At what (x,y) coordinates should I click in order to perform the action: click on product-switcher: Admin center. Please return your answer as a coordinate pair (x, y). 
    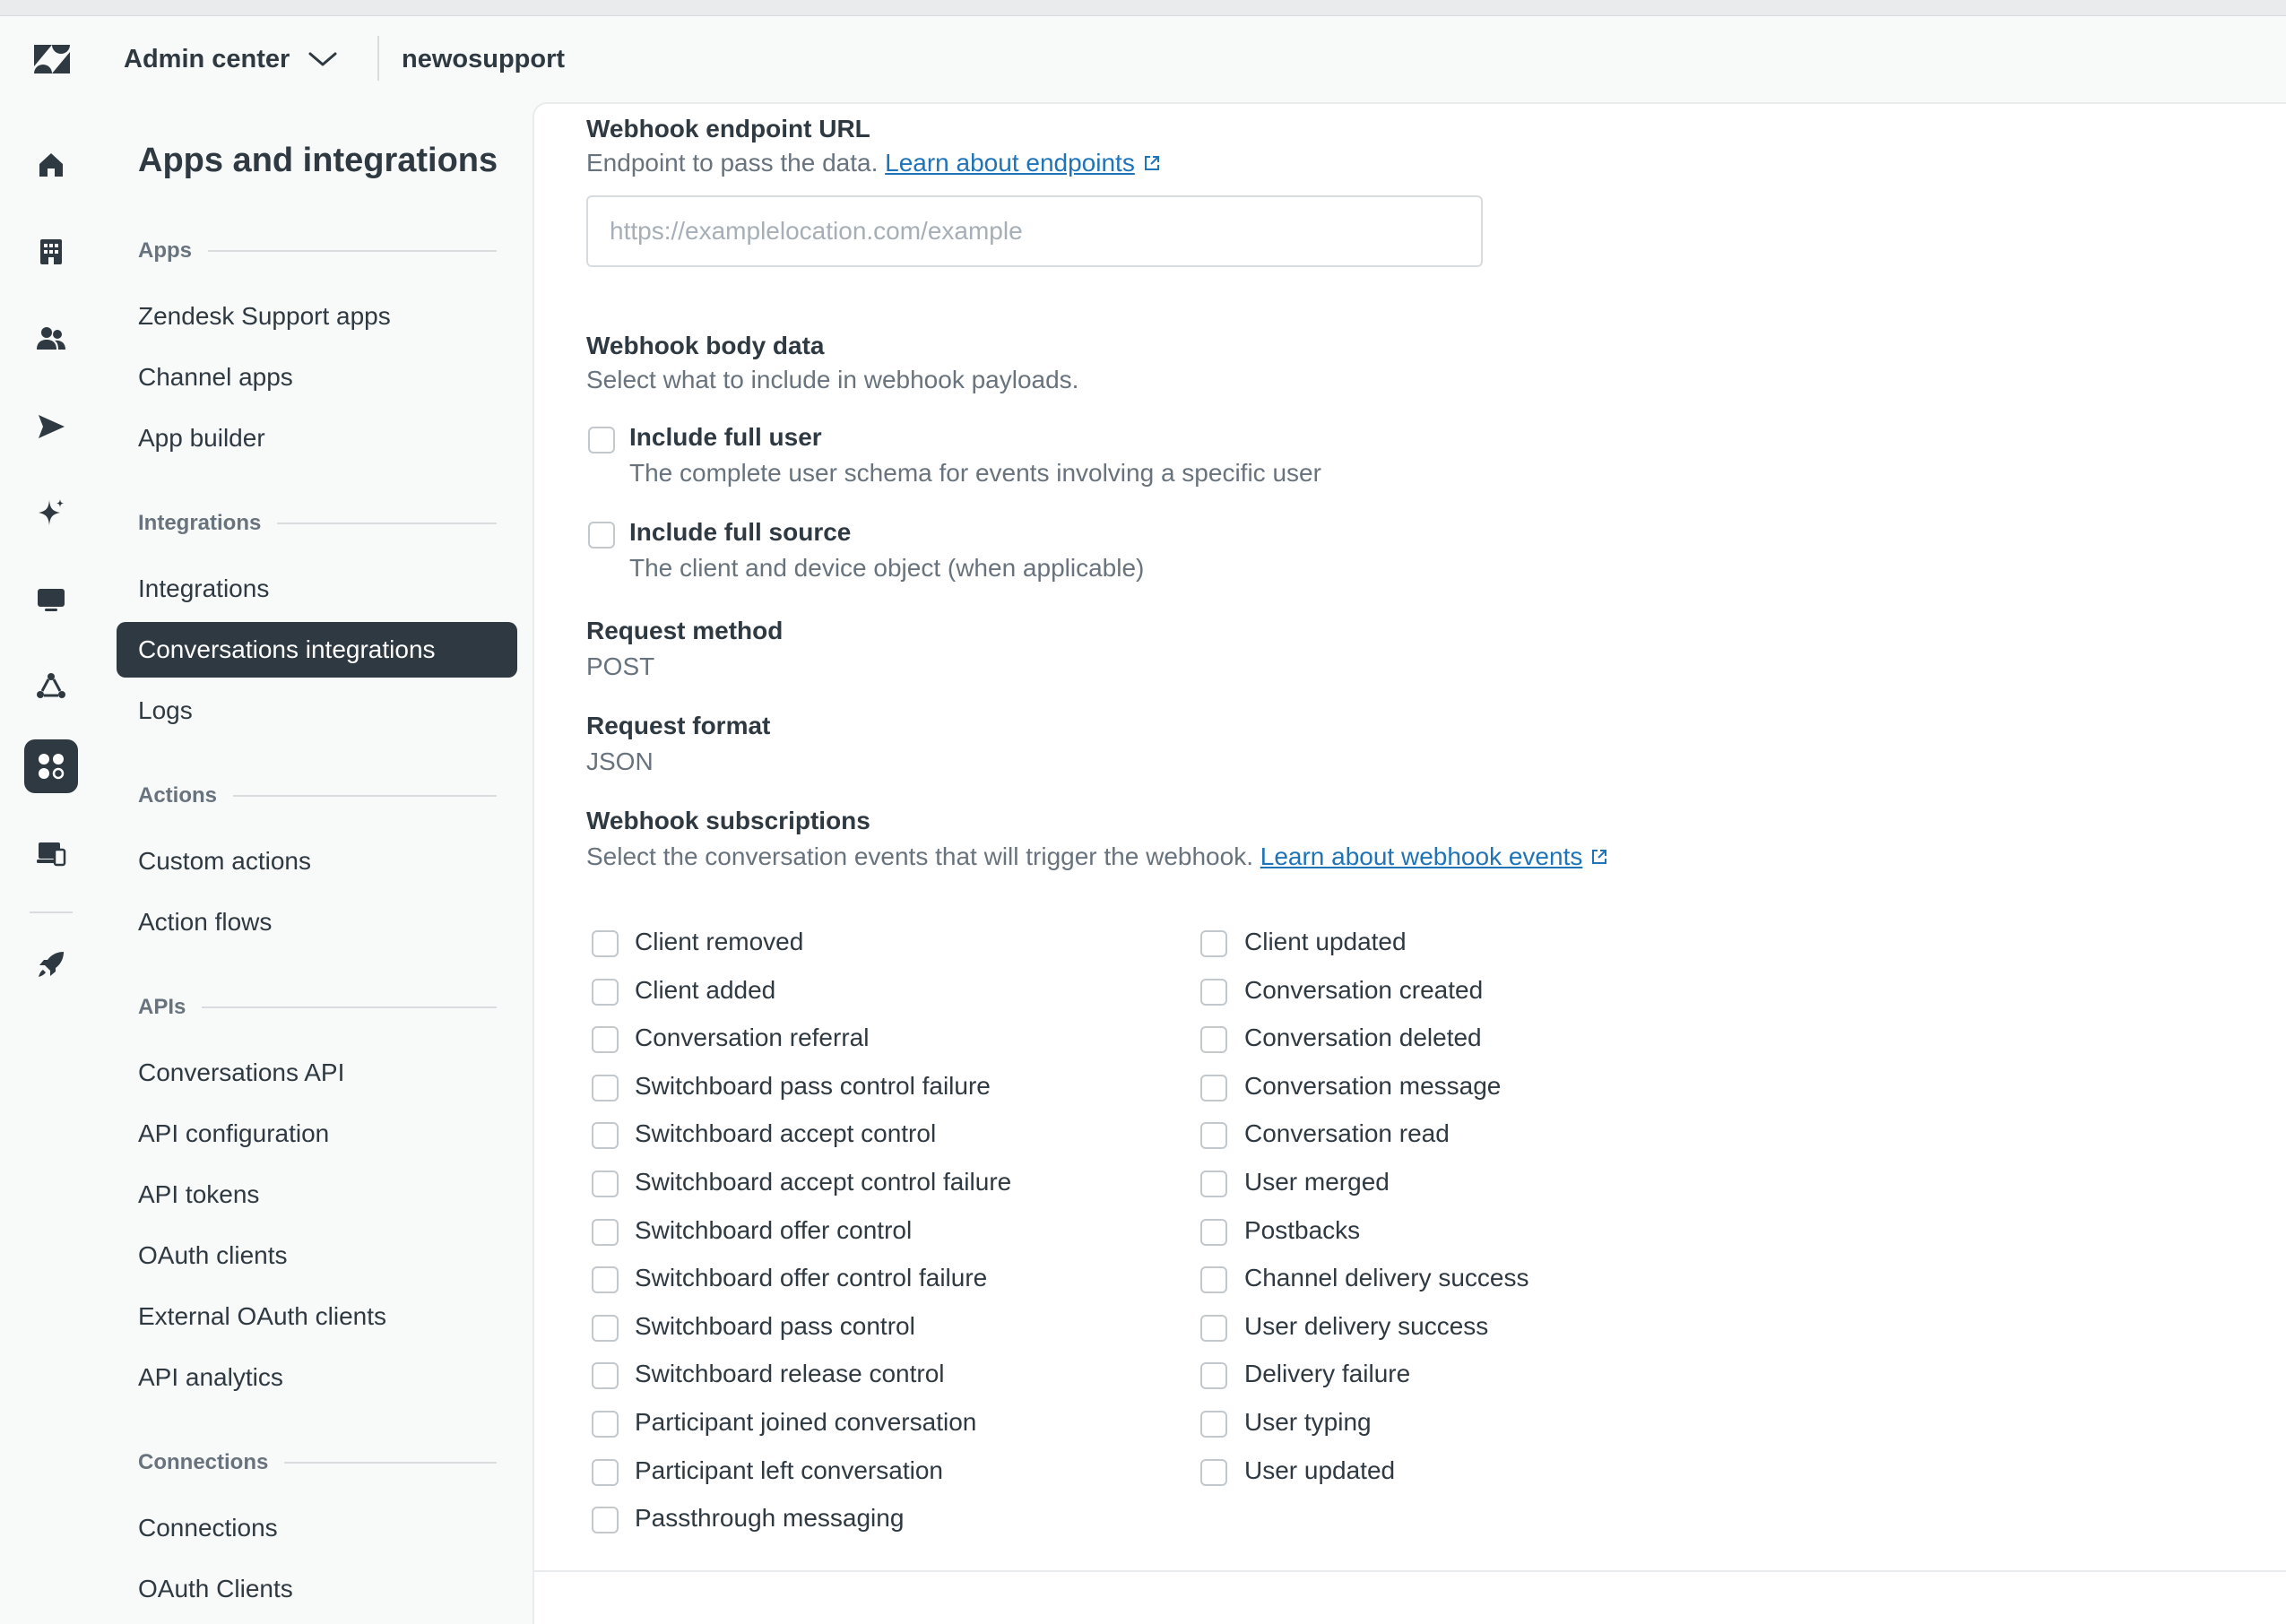
    Looking at the image, I should click on (231, 59).